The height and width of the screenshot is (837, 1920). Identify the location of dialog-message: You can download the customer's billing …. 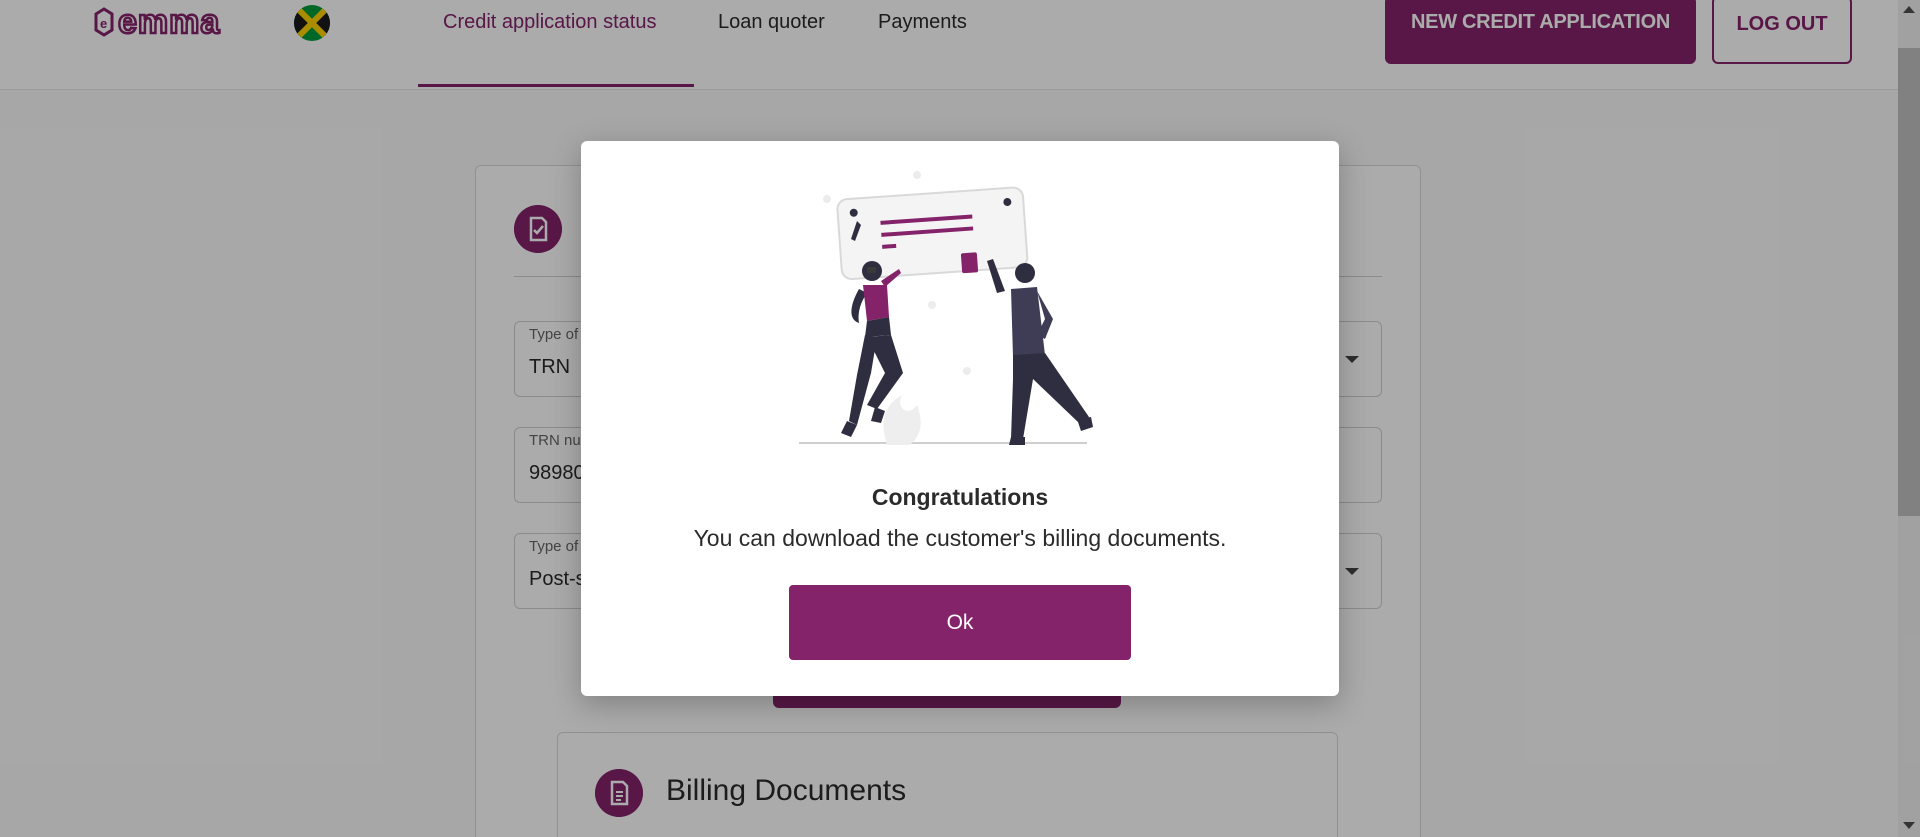
(960, 538).